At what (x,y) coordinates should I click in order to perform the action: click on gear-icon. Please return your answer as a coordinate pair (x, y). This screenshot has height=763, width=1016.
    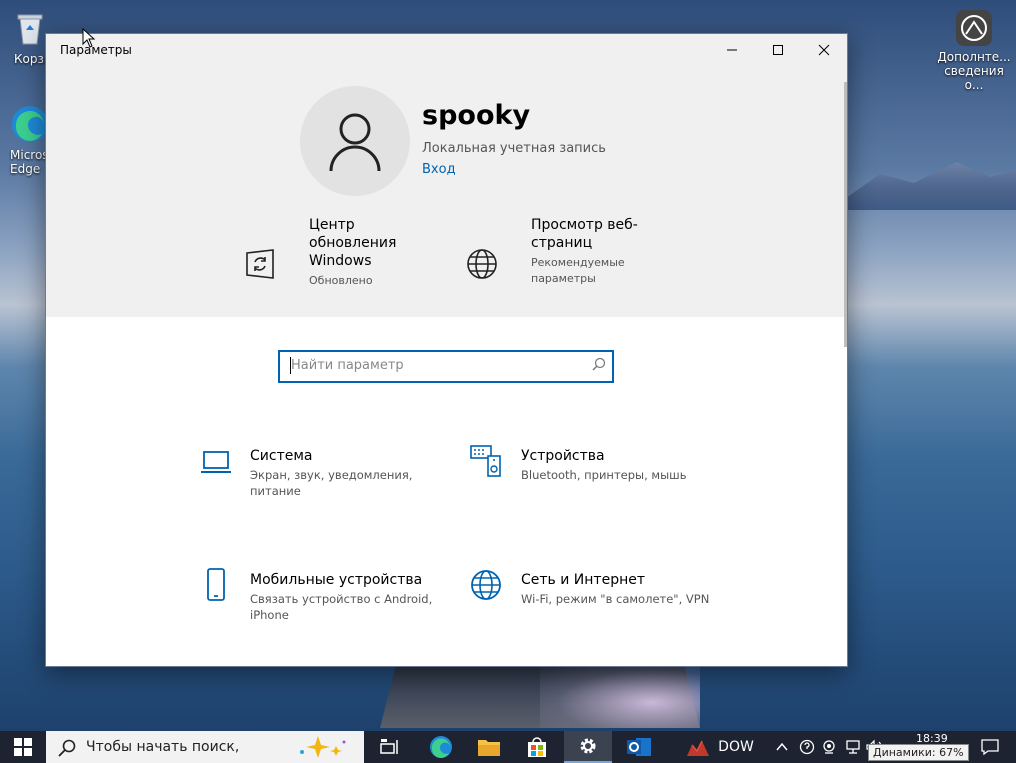
    Looking at the image, I should click on (588, 746).